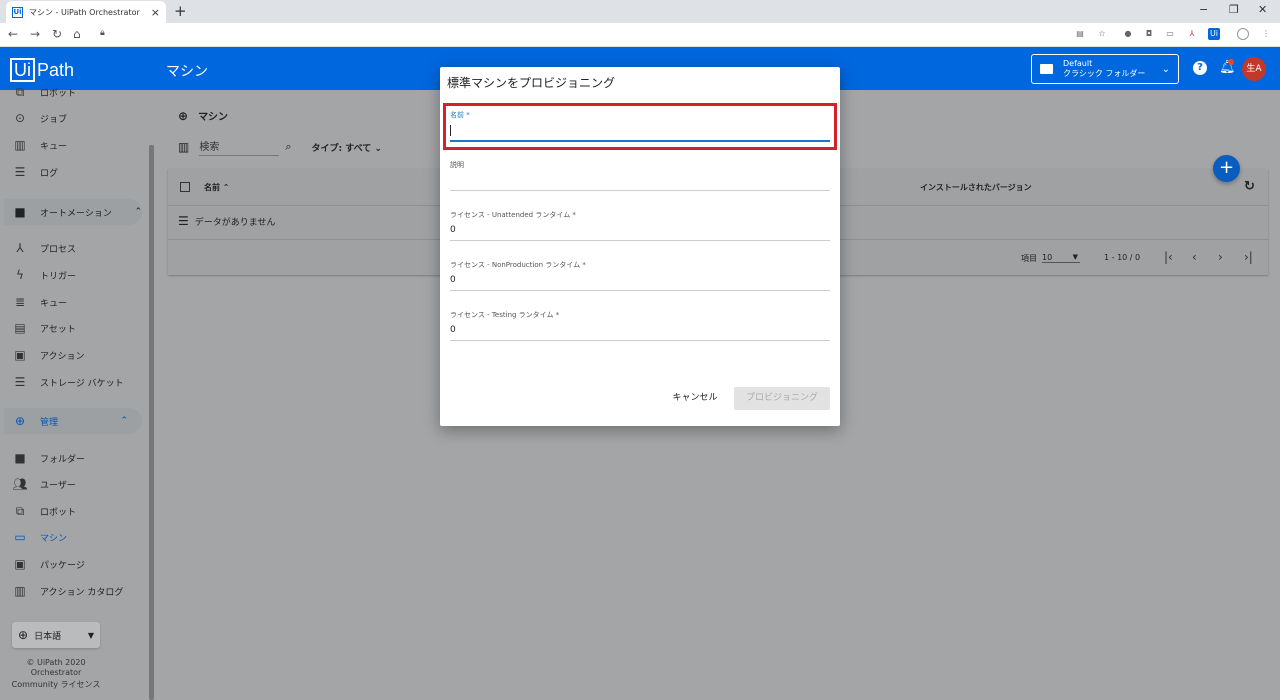 The image size is (1280, 700). I want to click on cancel-button: キャンセル, so click(695, 398).